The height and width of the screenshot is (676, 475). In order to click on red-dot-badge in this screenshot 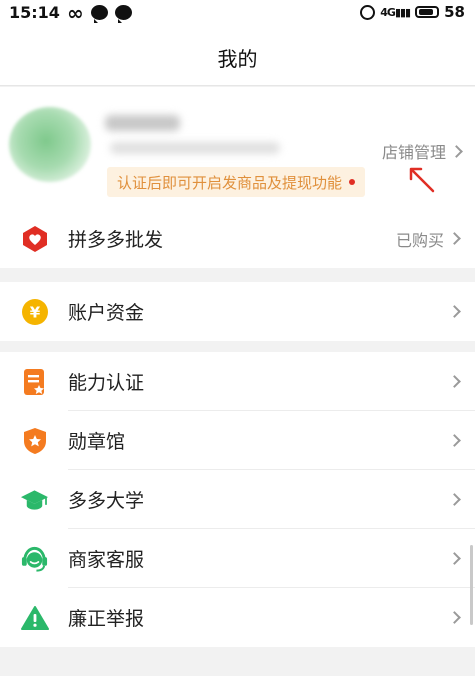, I will do `click(352, 182)`.